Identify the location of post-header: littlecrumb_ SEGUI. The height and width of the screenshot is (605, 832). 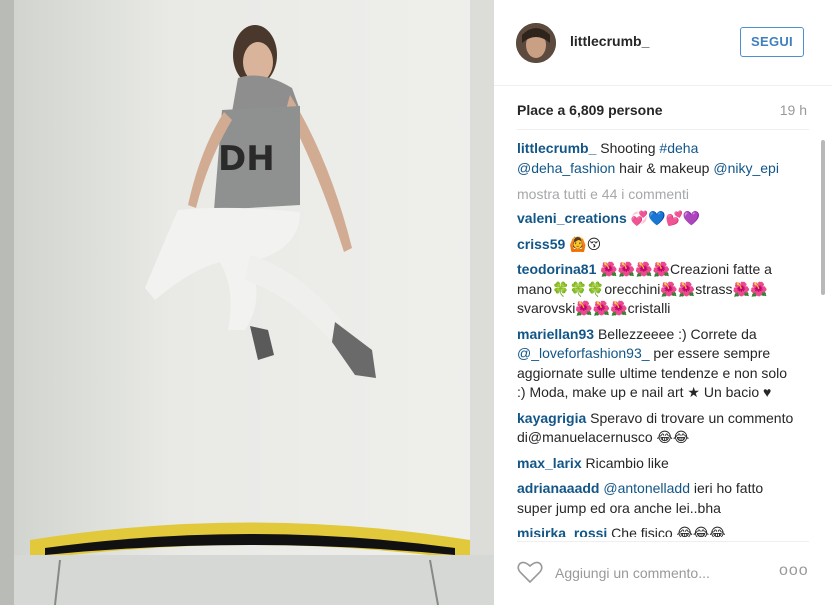
(663, 43).